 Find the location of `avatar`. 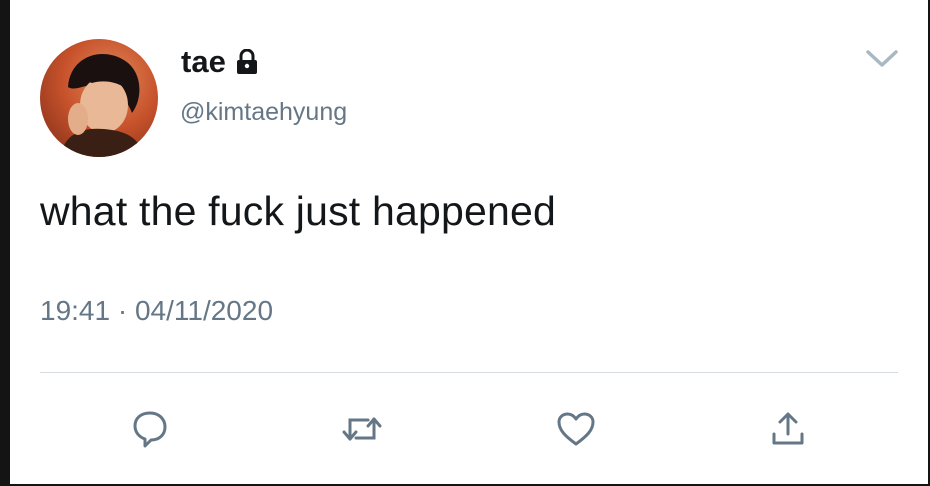

avatar is located at coordinates (99, 98).